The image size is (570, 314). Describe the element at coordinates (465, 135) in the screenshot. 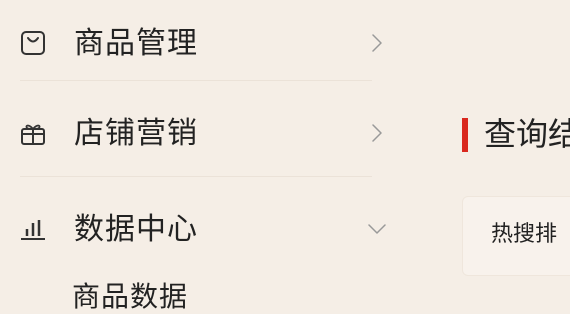

I see `section-title-accent` at that location.